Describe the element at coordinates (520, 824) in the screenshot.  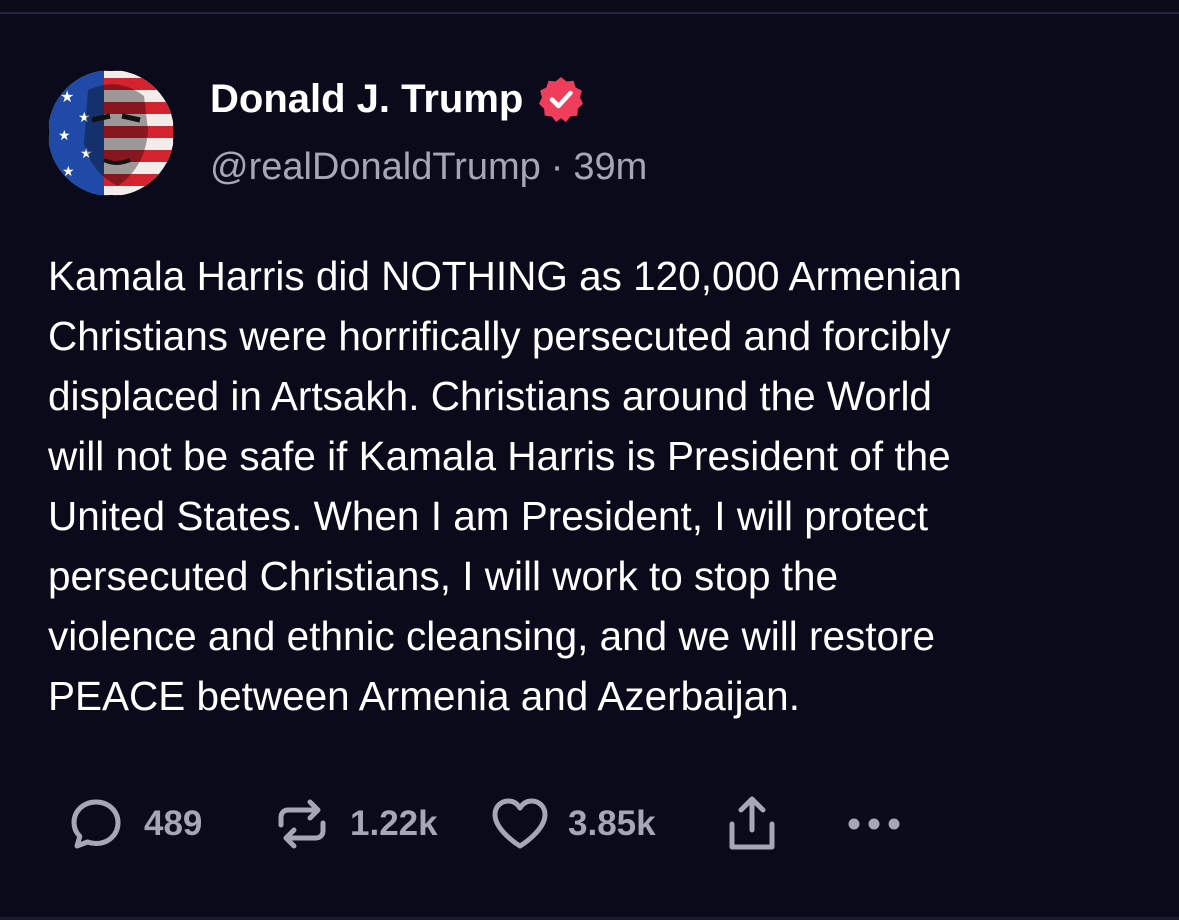
I see `heart-icon` at that location.